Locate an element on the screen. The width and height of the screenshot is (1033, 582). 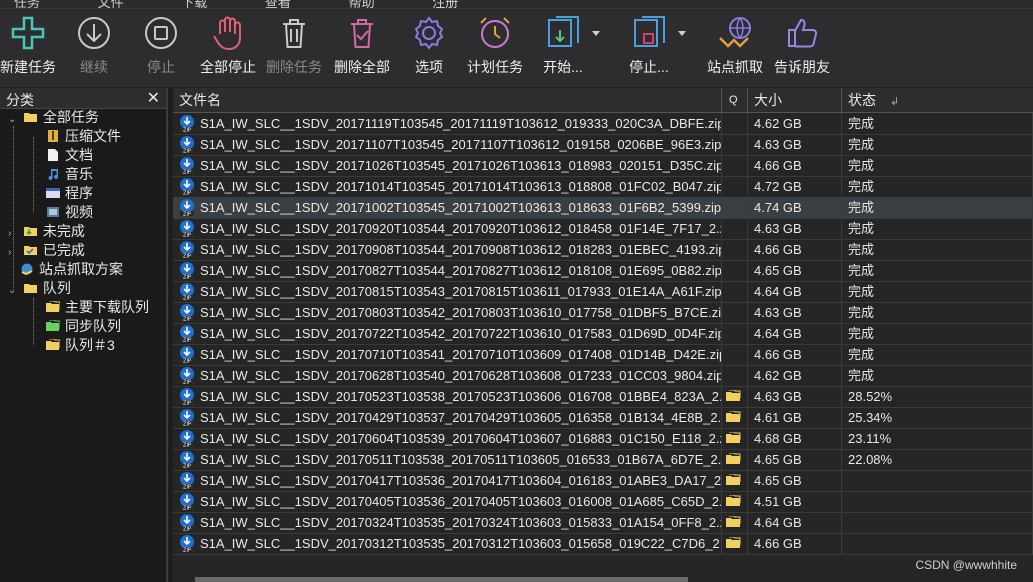
scrollbar-thumb is located at coordinates (441, 579).